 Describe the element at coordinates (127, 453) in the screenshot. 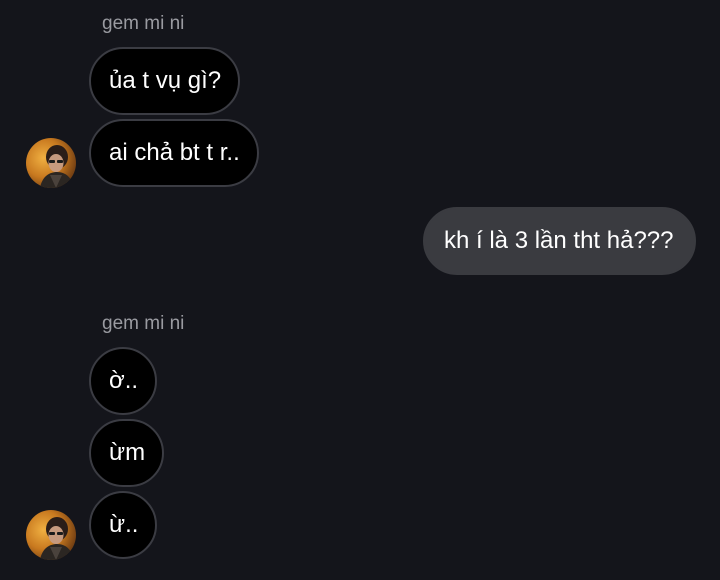

I see `message-bubble-incoming: ừm` at that location.